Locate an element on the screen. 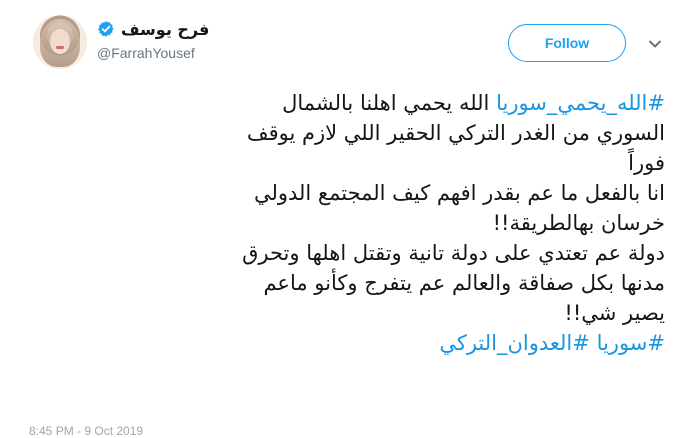  avatar is located at coordinates (60, 42).